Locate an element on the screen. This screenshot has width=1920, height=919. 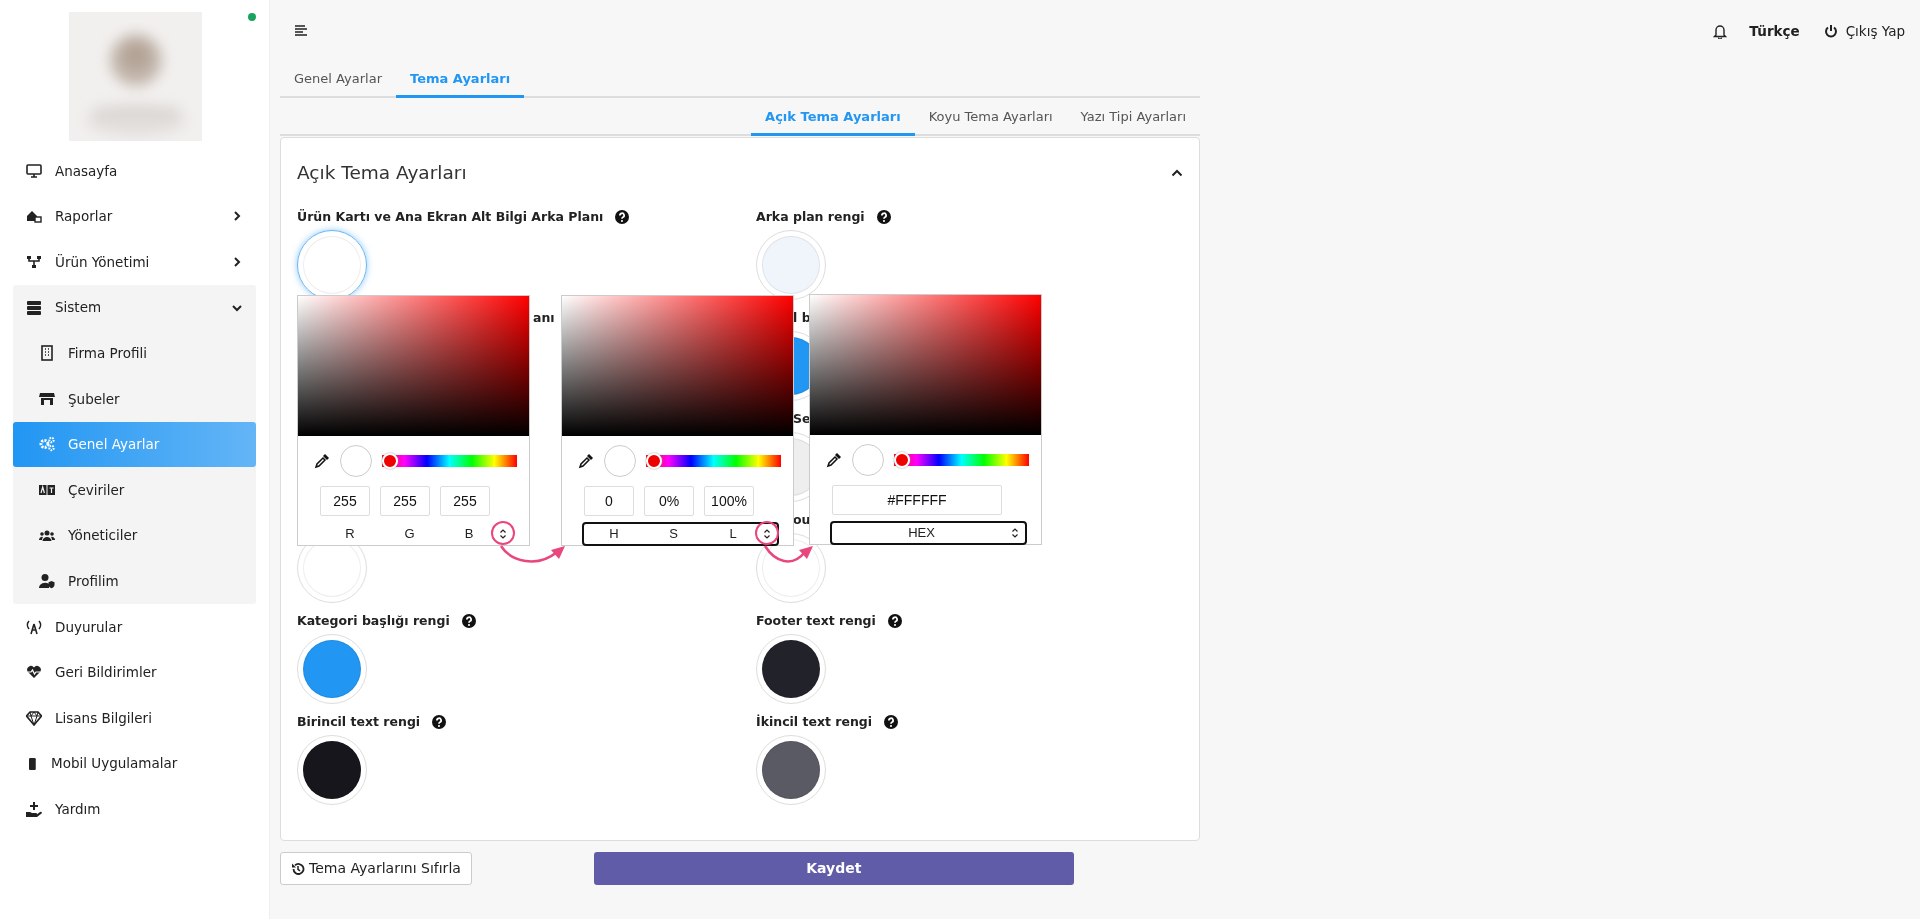
sidebar-item: Ürün Yönetimi is located at coordinates (134, 262).